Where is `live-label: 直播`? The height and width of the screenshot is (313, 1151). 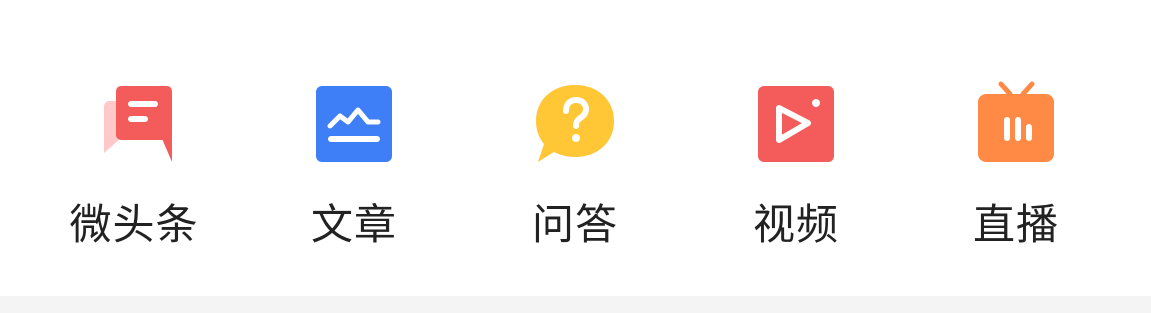
live-label: 直播 is located at coordinates (1015, 224).